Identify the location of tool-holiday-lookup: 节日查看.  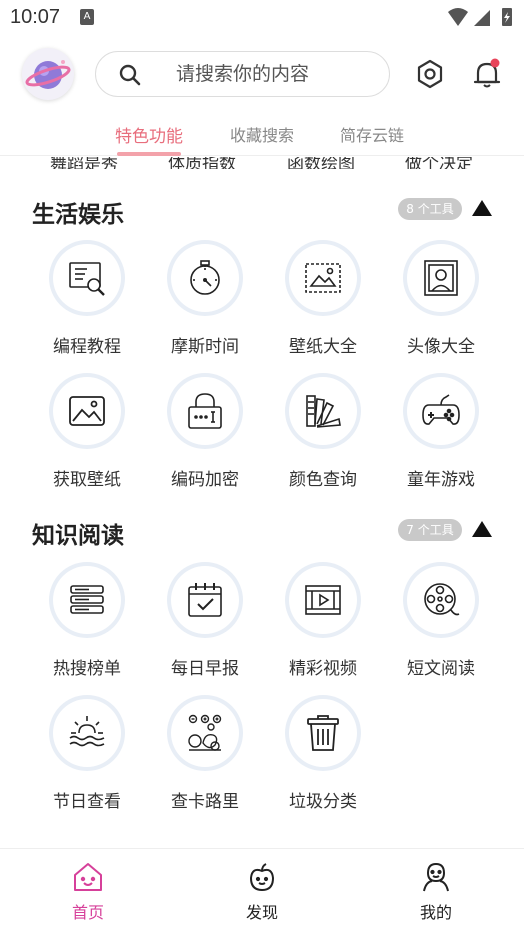
(87, 757).